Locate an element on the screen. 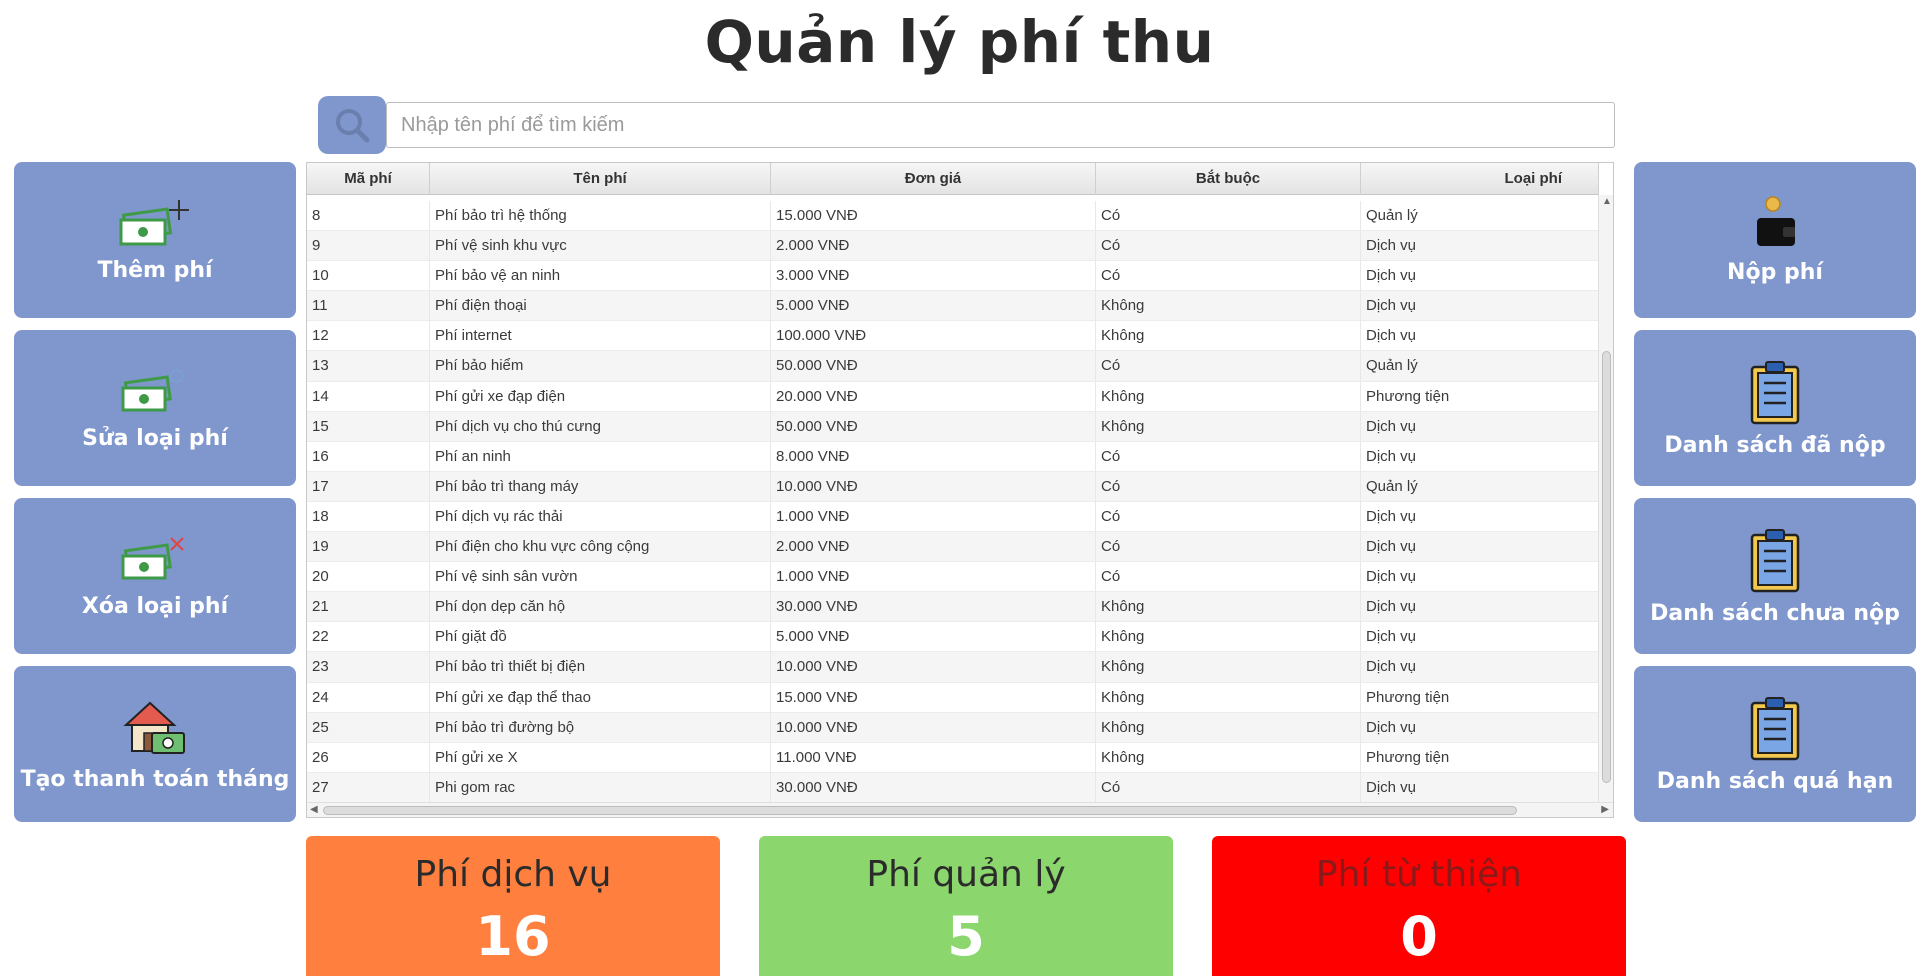  table-row: 10 Phí bảo vệ an ninh 3.000 VNĐ Có Dịch vụ is located at coordinates (953, 276).